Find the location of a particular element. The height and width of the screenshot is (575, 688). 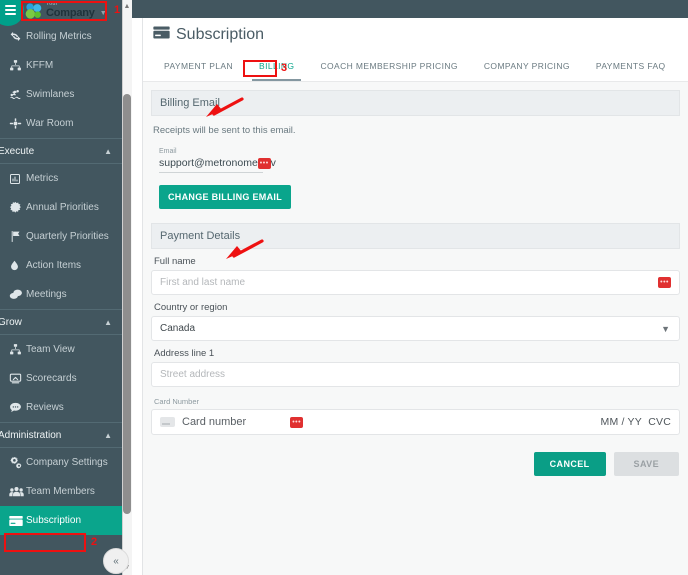

tab-label: BILLING is located at coordinates (277, 66).